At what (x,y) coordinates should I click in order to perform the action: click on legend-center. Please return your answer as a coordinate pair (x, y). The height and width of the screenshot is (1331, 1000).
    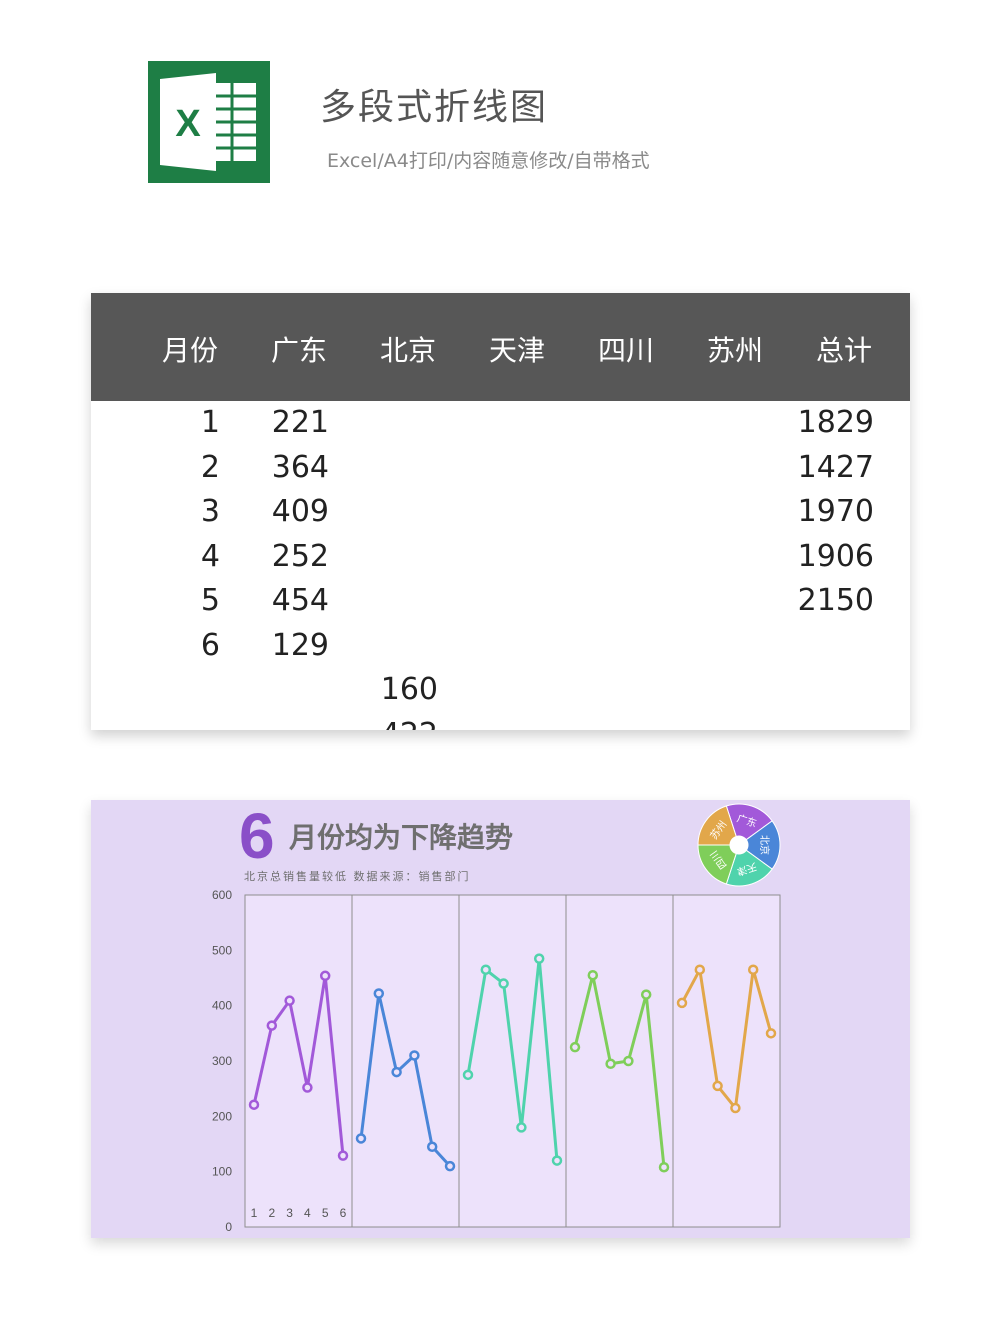
    Looking at the image, I should click on (739, 845).